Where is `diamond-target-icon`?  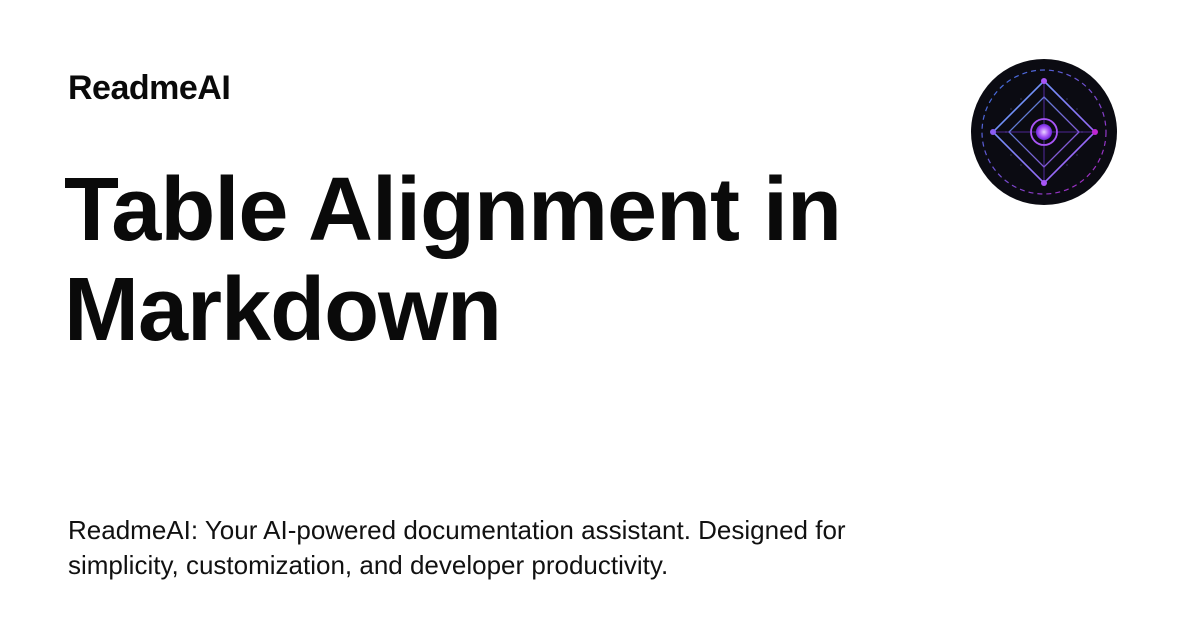 diamond-target-icon is located at coordinates (1044, 132).